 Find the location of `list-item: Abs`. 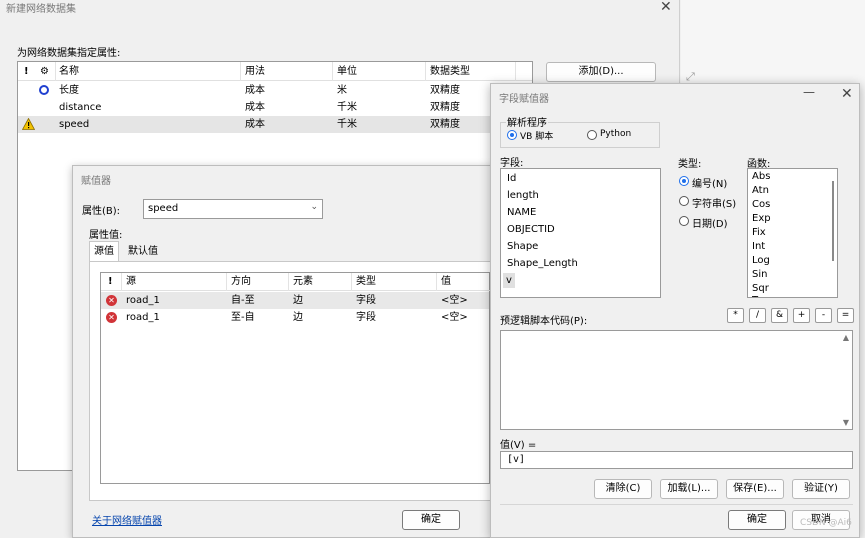

list-item: Abs is located at coordinates (761, 176).